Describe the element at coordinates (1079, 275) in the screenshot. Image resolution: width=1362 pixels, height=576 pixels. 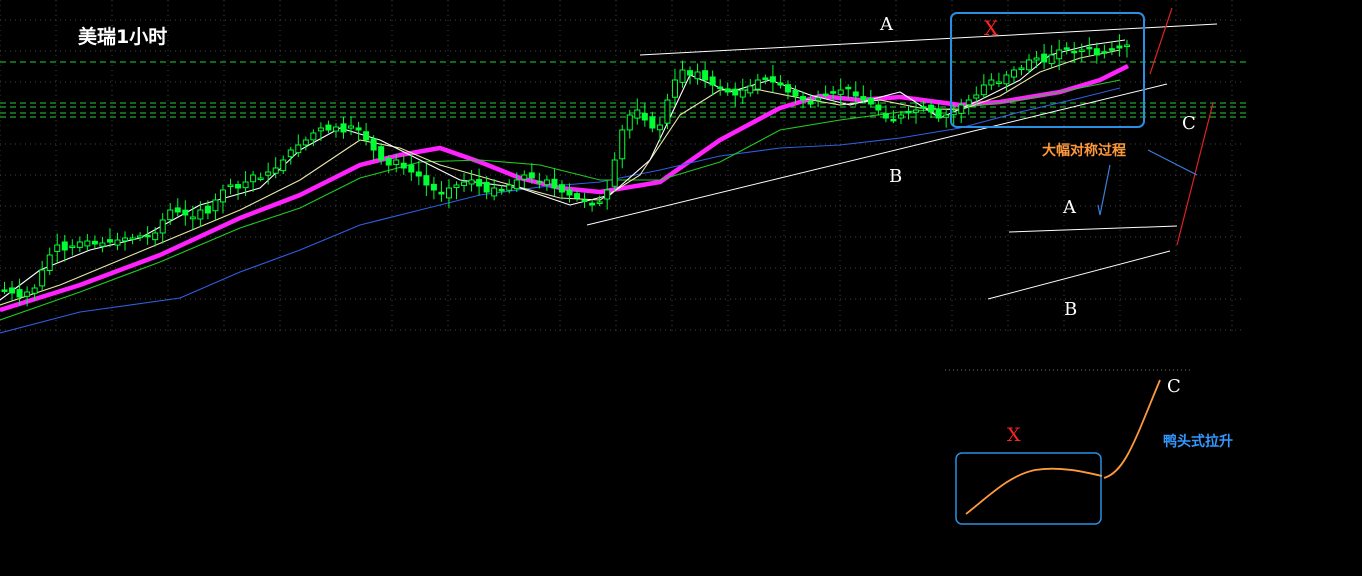
I see `schematic-line-b` at that location.